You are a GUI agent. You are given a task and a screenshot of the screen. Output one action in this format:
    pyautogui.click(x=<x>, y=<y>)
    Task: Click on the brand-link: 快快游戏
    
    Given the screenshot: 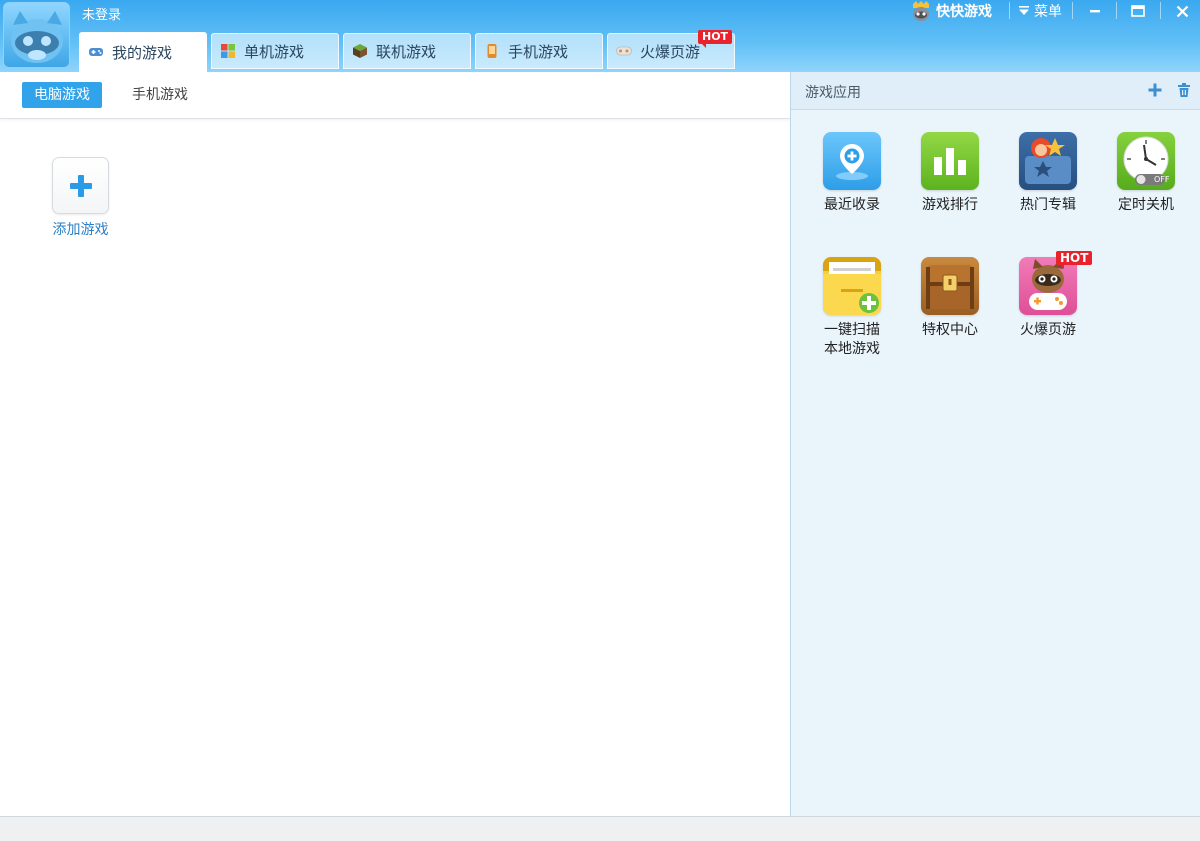 What is the action you would take?
    pyautogui.click(x=951, y=11)
    